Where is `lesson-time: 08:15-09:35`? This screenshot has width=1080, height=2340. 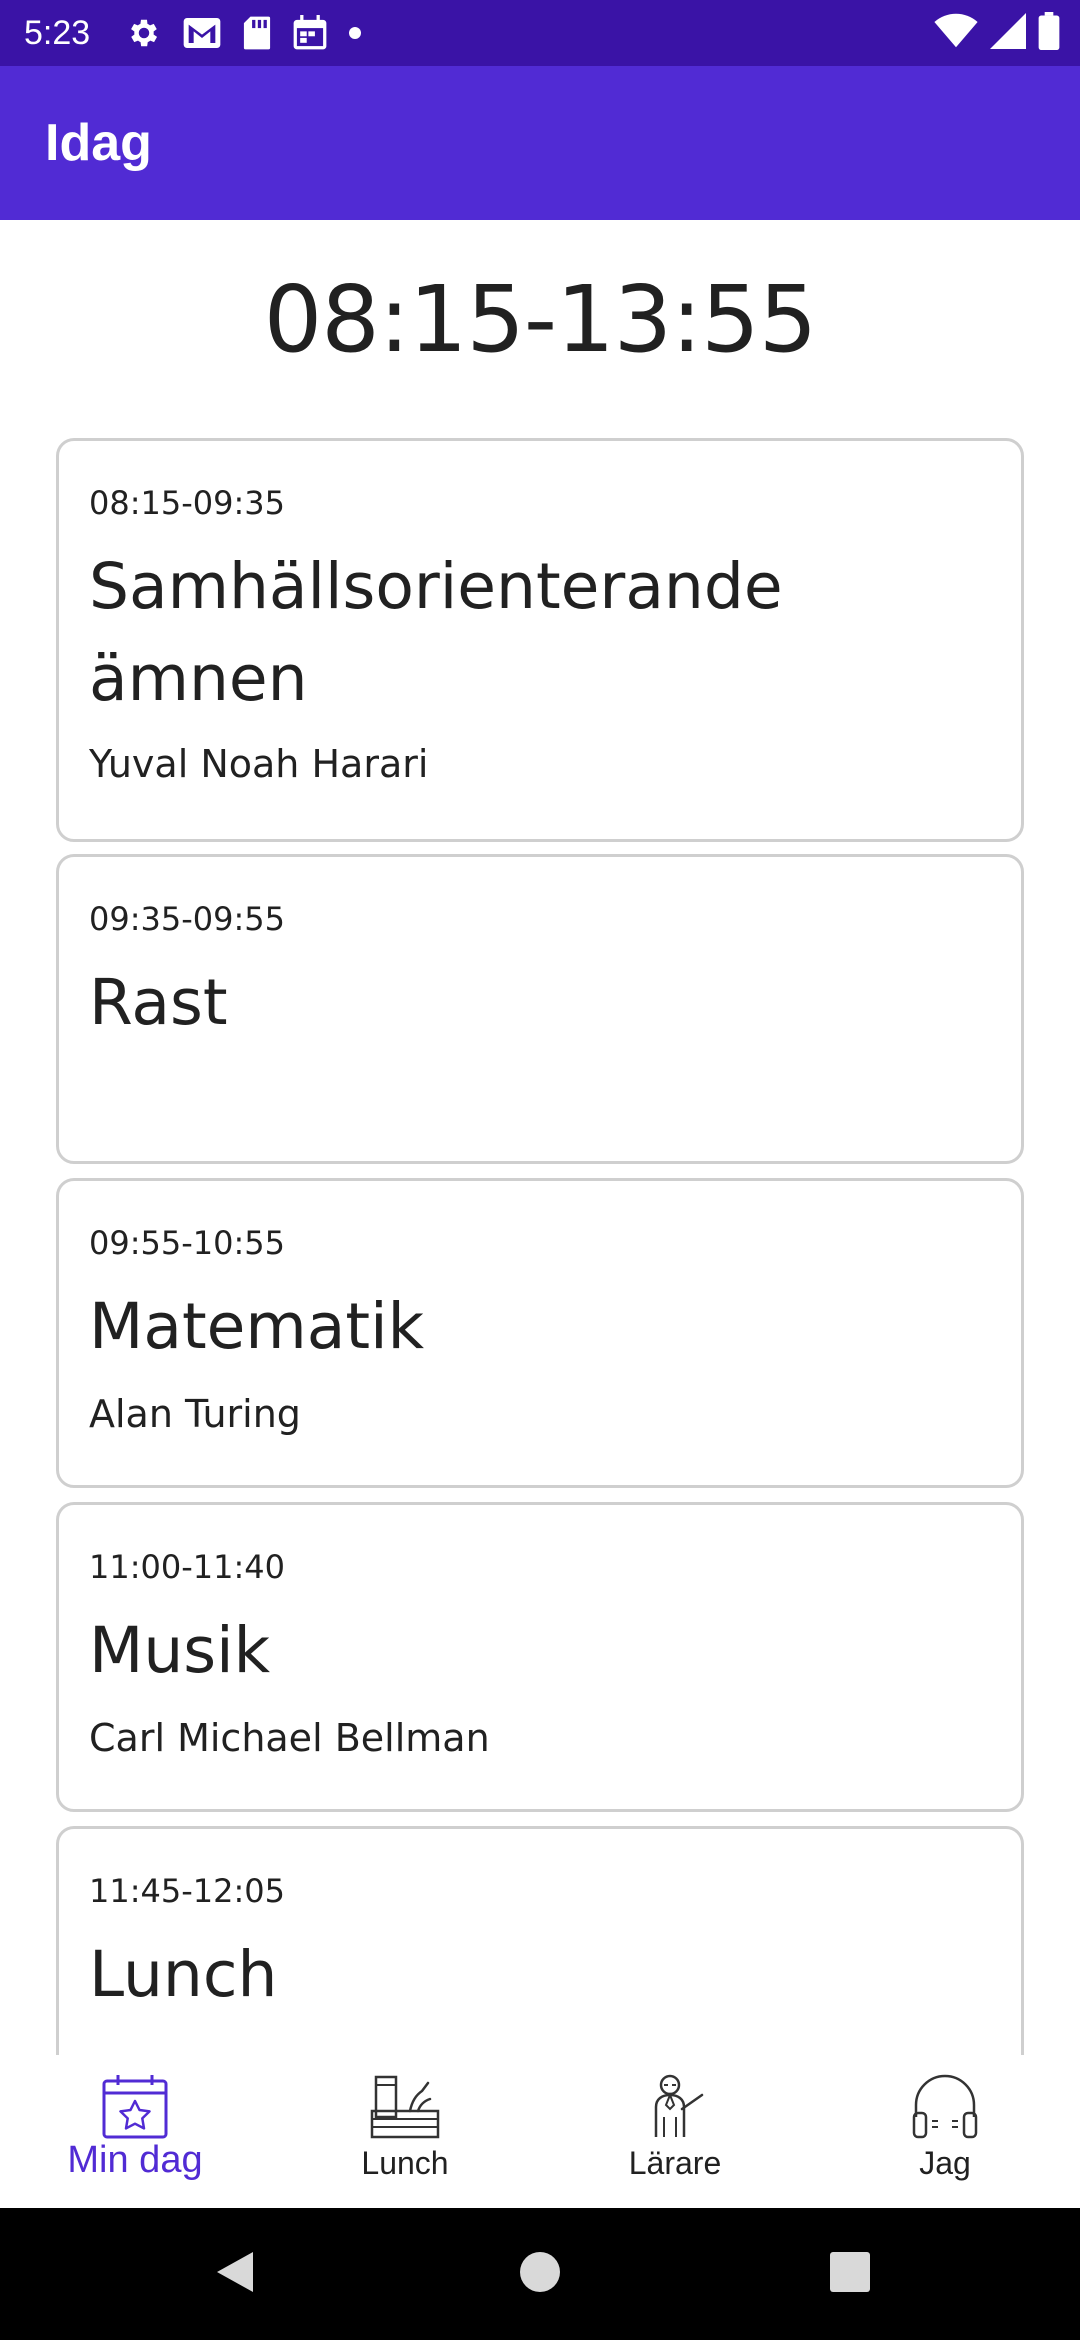
lesson-time: 08:15-09:35 is located at coordinates (187, 503).